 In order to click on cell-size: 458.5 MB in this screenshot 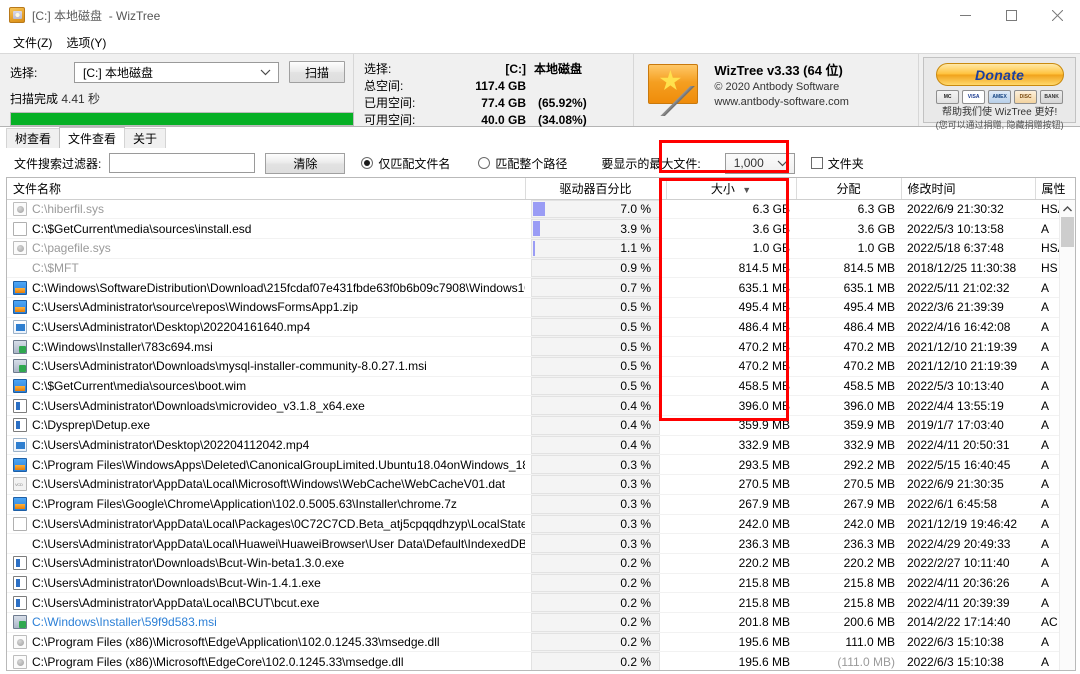, I will do `click(731, 386)`.